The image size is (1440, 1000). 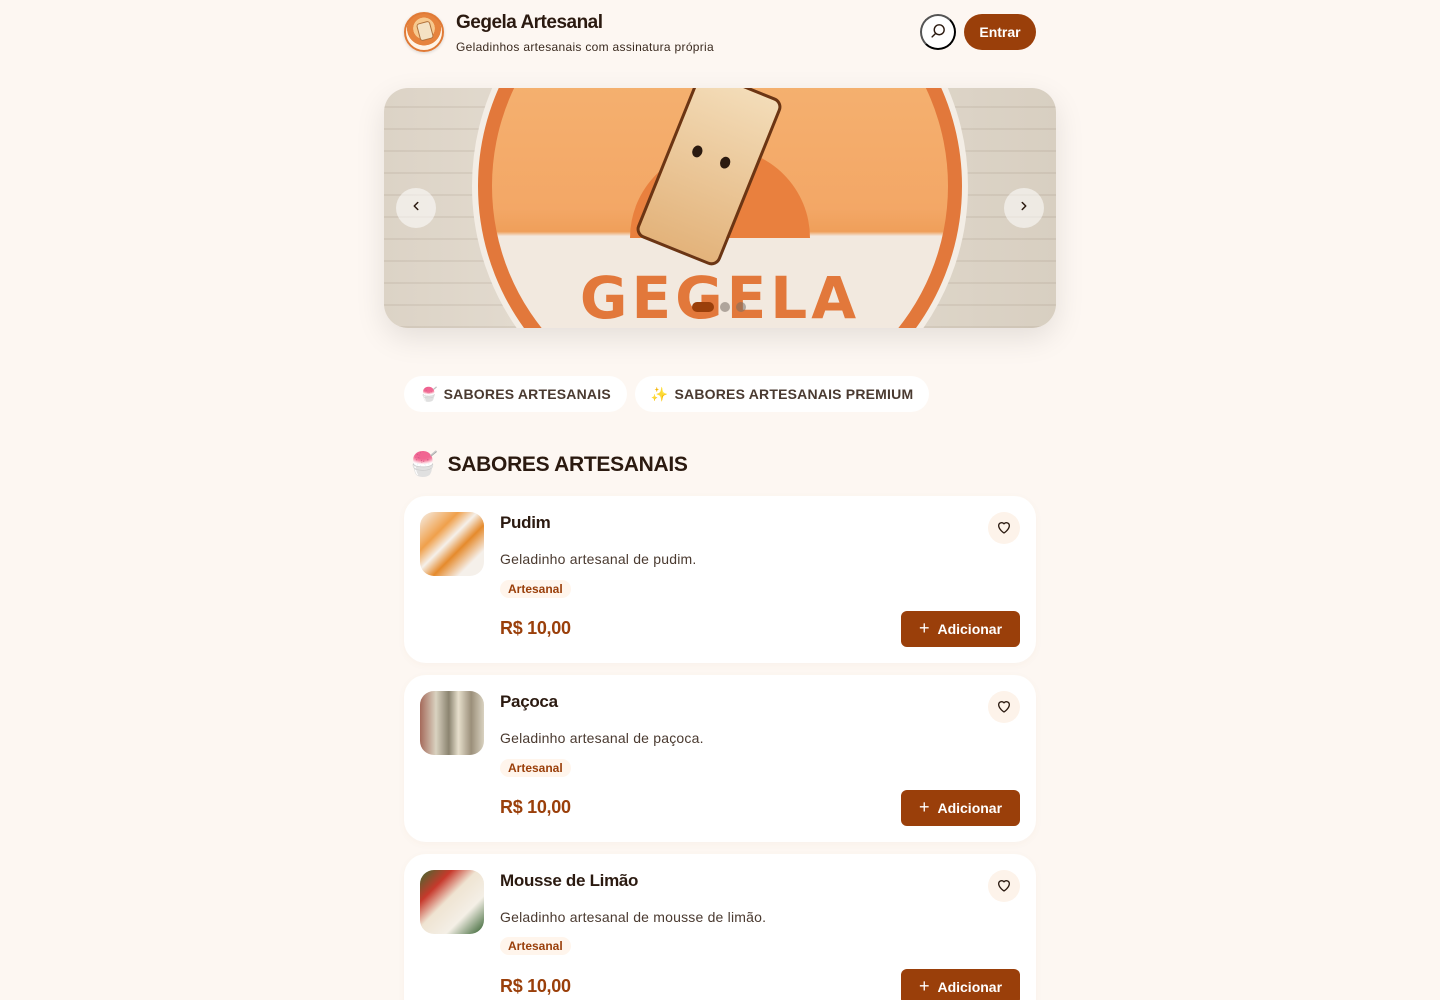 I want to click on section-title: SABORES ARTESANAIS, so click(x=567, y=464).